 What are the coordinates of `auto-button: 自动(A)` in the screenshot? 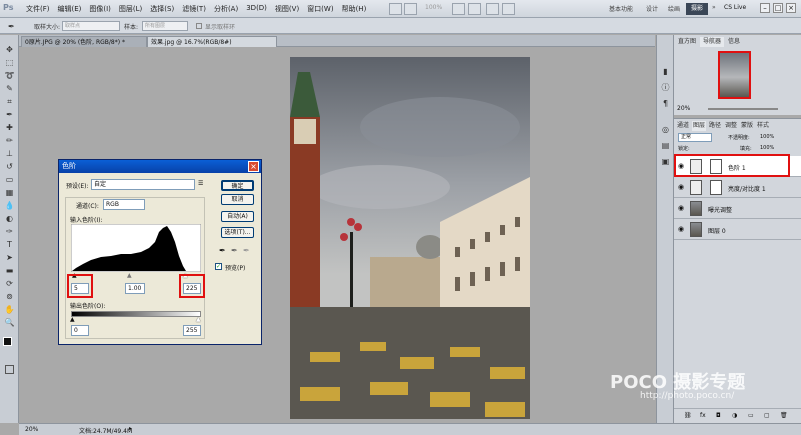 It's located at (237, 216).